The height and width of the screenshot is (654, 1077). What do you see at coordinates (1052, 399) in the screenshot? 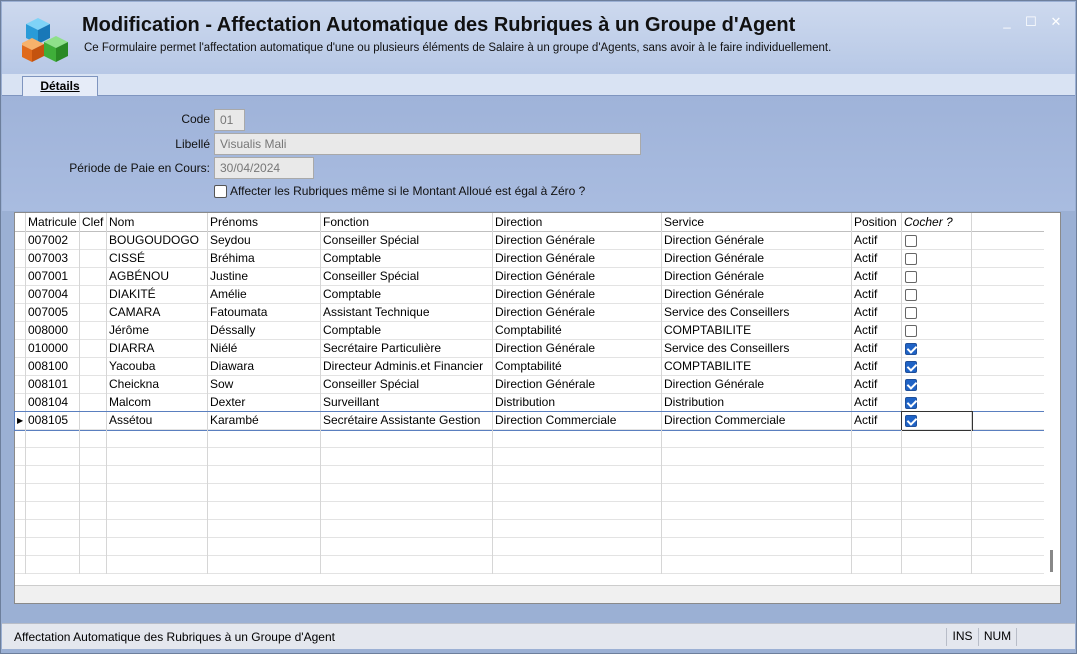
I see `vertical-scrollbar` at bounding box center [1052, 399].